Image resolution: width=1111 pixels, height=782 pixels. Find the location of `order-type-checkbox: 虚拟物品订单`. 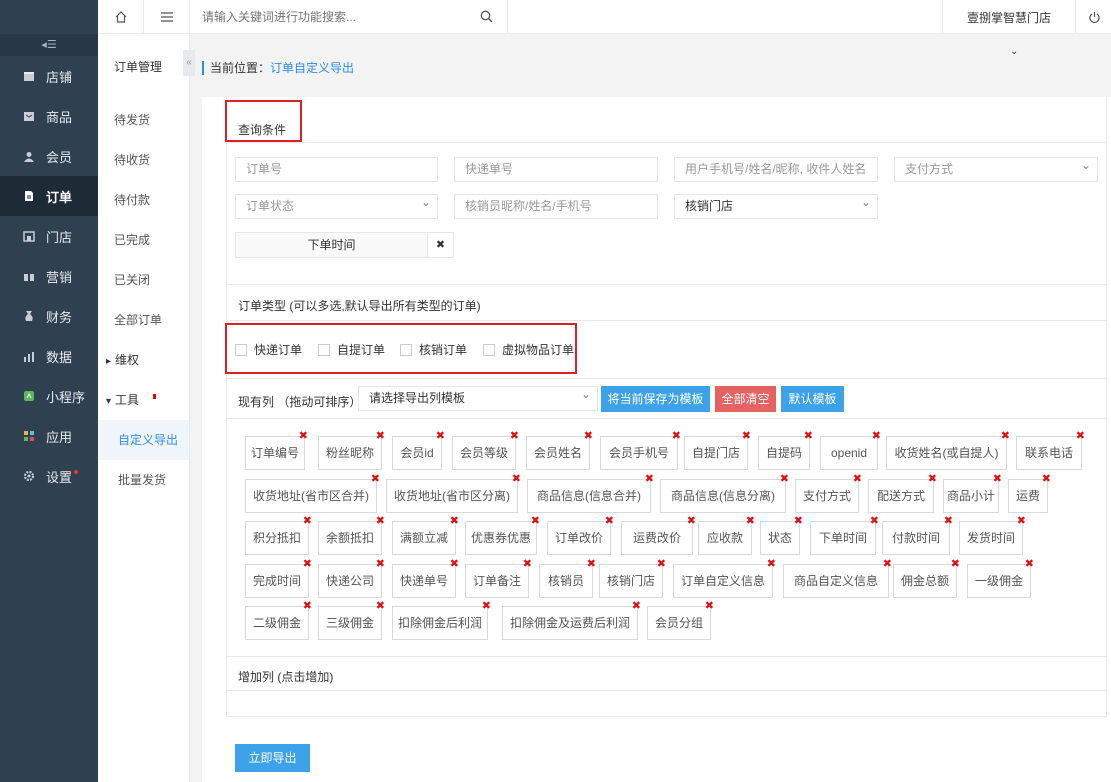

order-type-checkbox: 虚拟物品订单 is located at coordinates (528, 349).